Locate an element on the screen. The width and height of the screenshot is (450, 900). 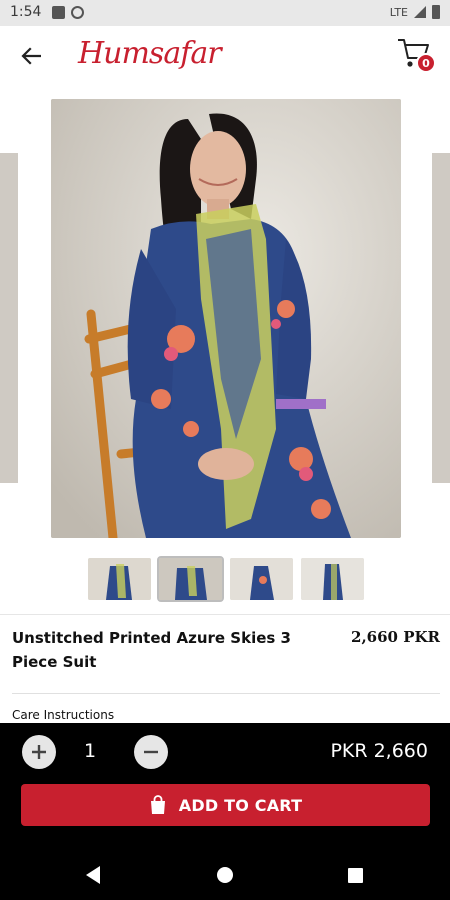
status-bar: 1:54 LTE is located at coordinates (225, 13).